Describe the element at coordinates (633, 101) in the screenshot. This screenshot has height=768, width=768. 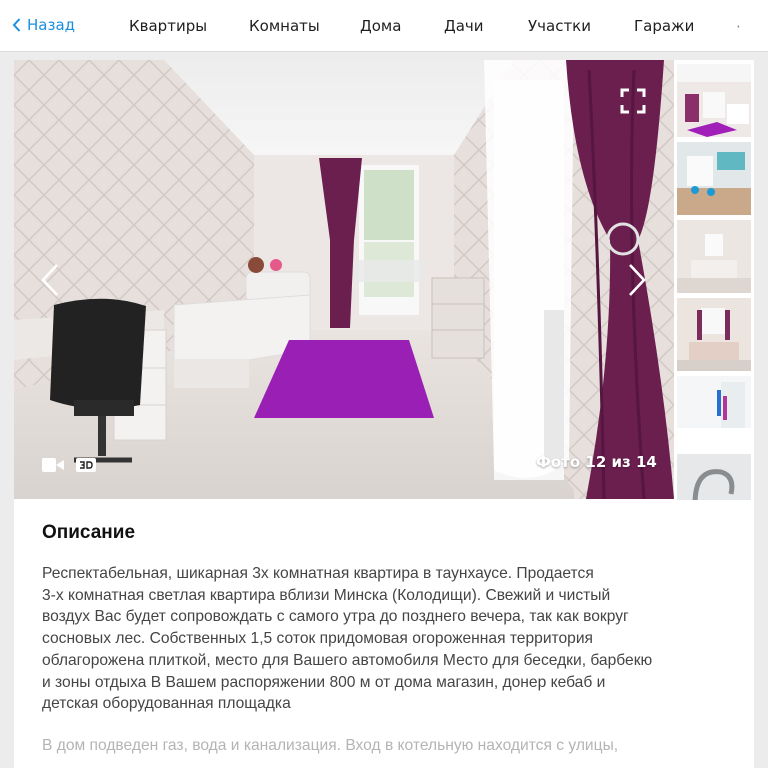
I see `fullscreen-icon` at that location.